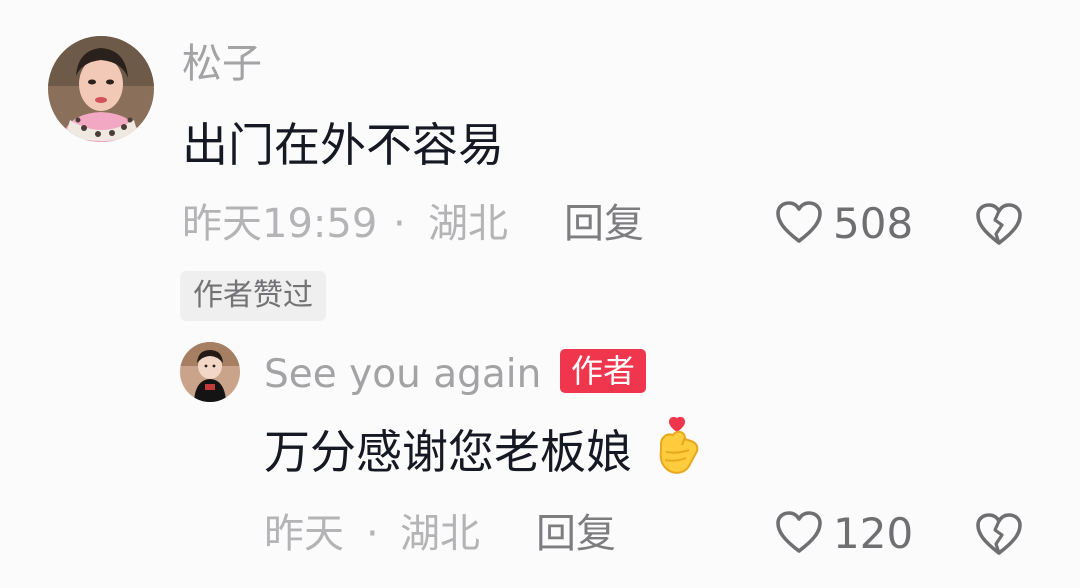 Image resolution: width=1080 pixels, height=588 pixels. I want to click on comment-text: 出门在外不容易, so click(343, 145).